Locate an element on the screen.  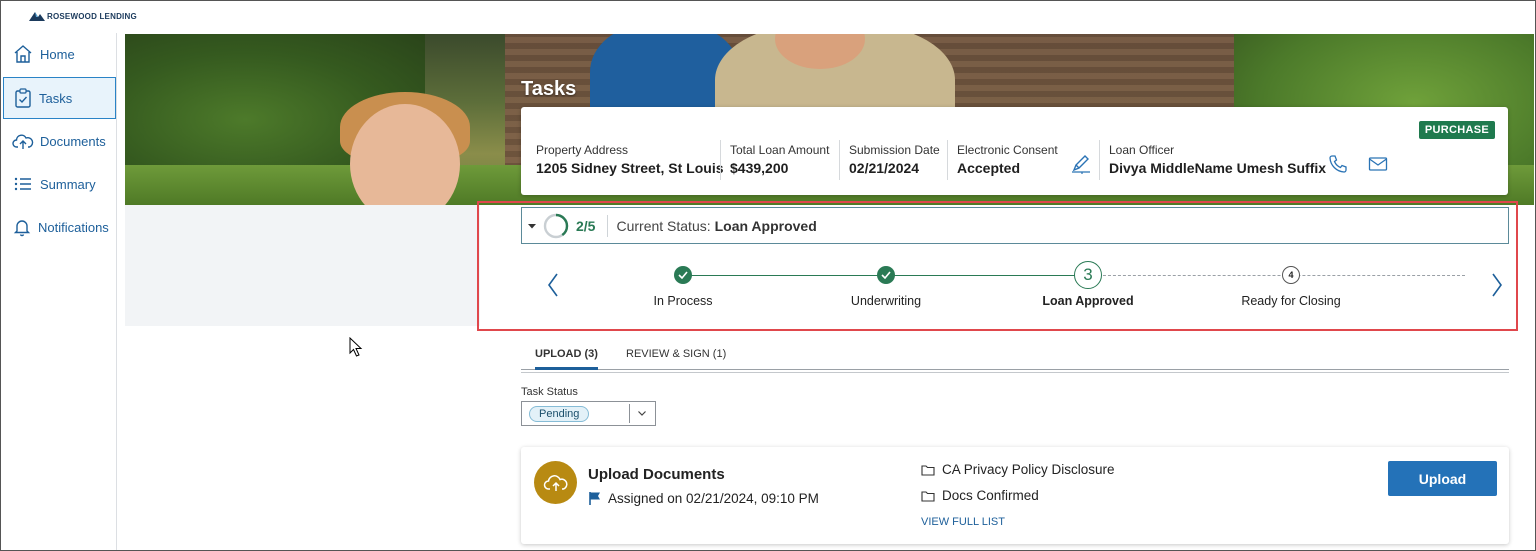
cloud-upload-icon is located at coordinates (555, 482).